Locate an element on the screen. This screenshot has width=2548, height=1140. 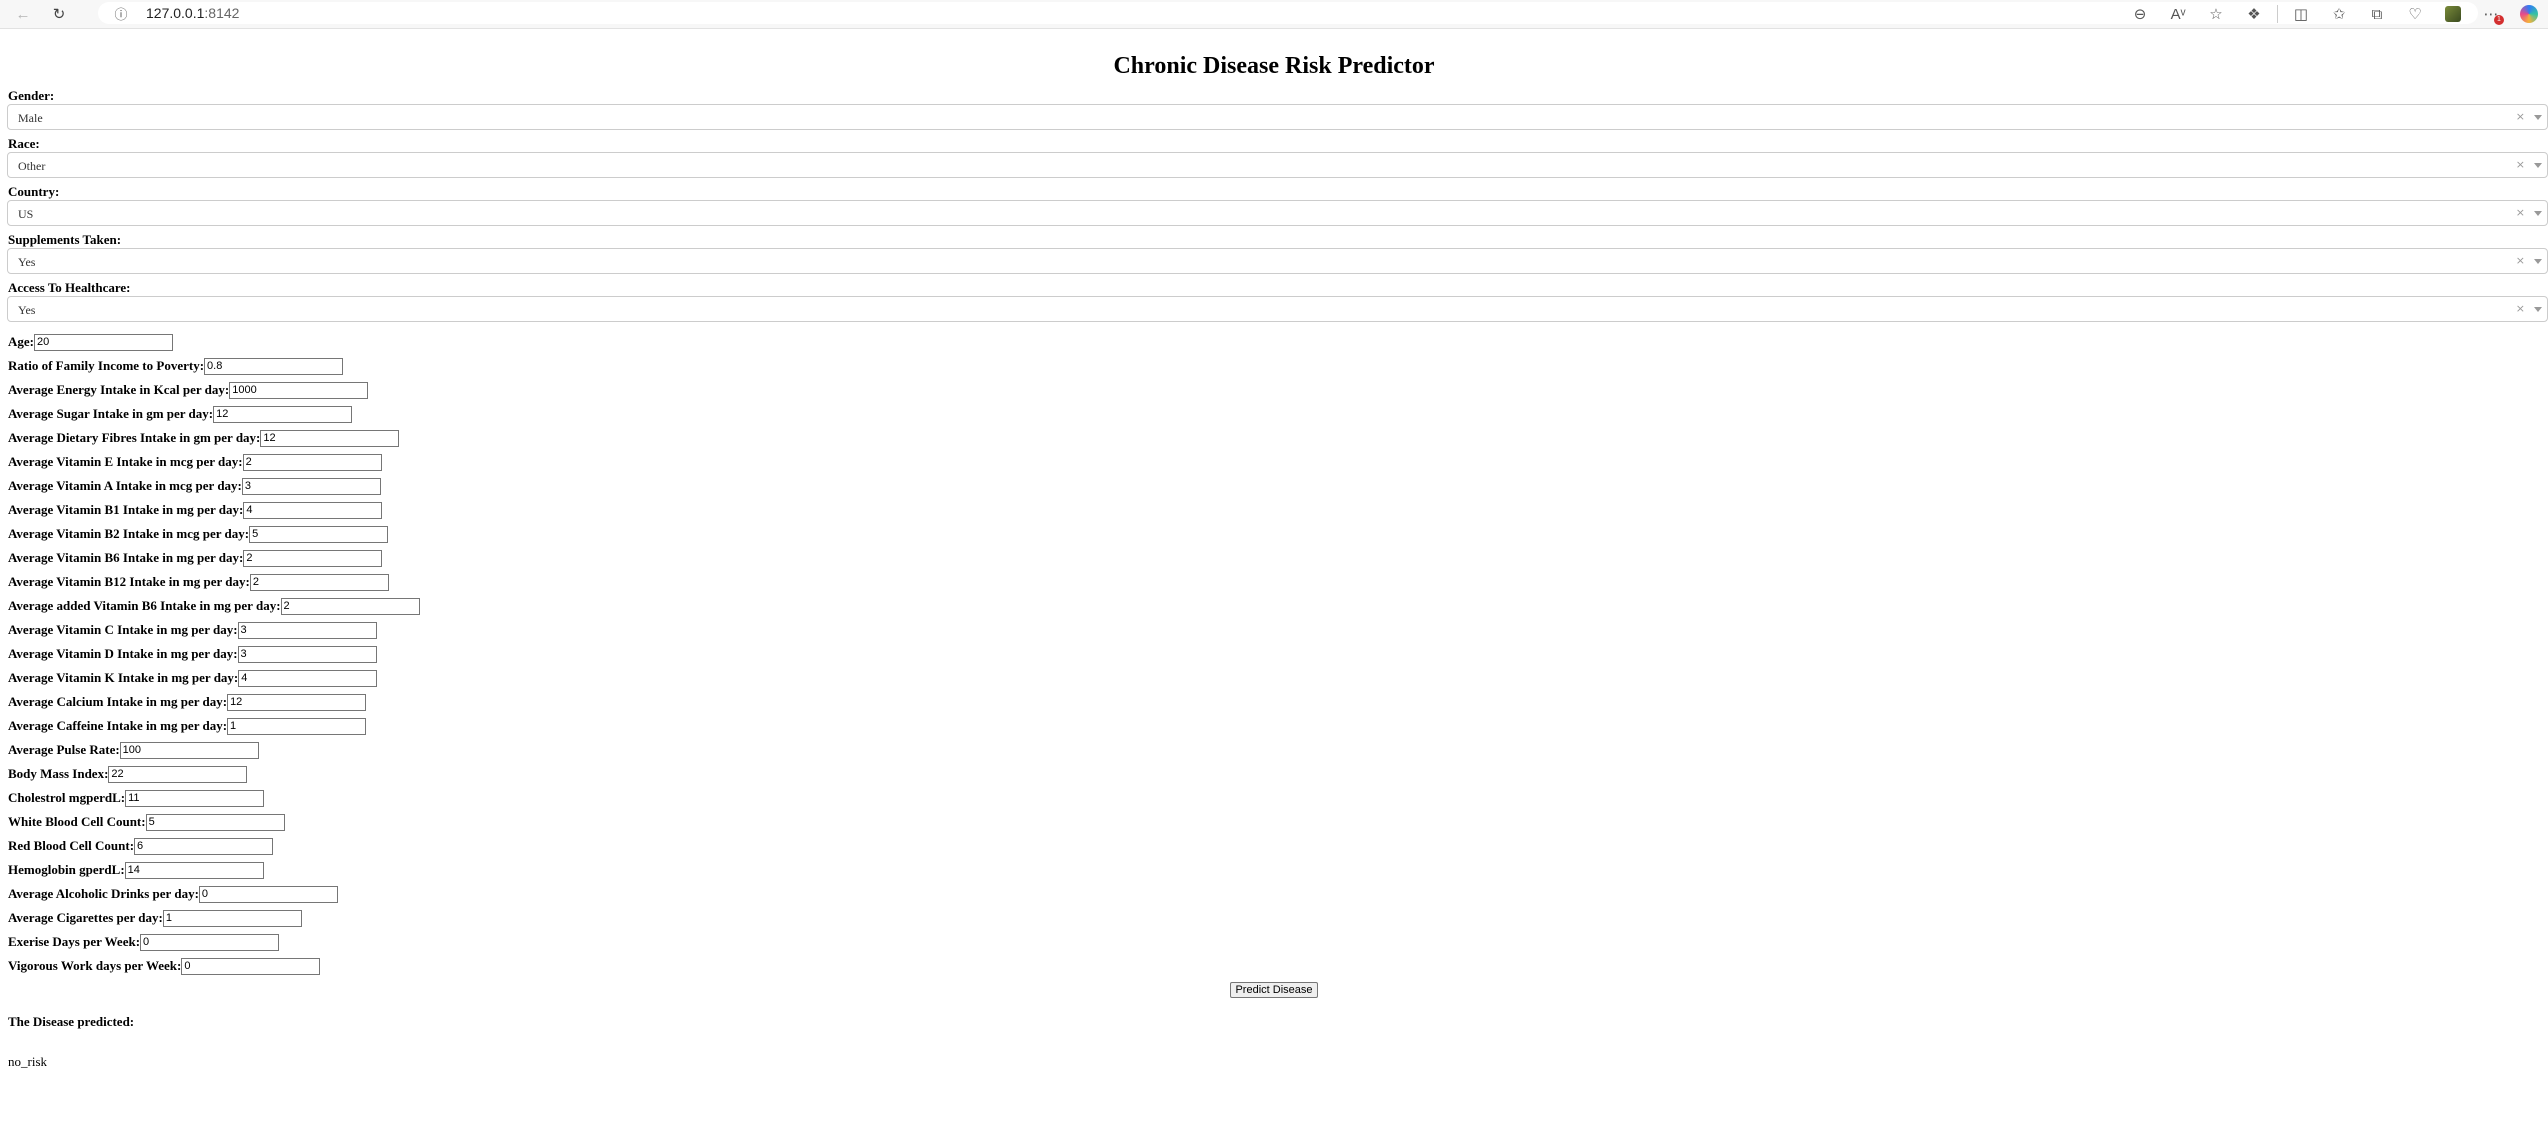
info-icon: ⓘ is located at coordinates (121, 13).